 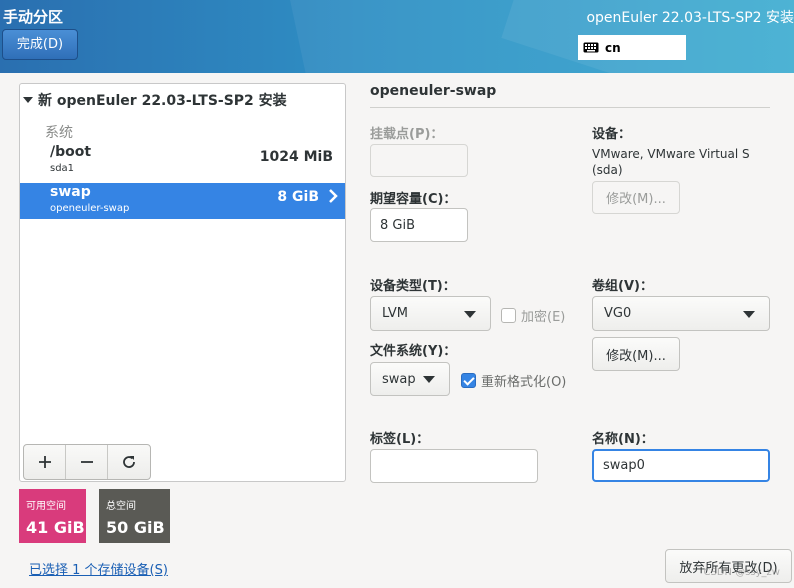 What do you see at coordinates (400, 439) in the screenshot?
I see `tag-label: 标签(L)：` at bounding box center [400, 439].